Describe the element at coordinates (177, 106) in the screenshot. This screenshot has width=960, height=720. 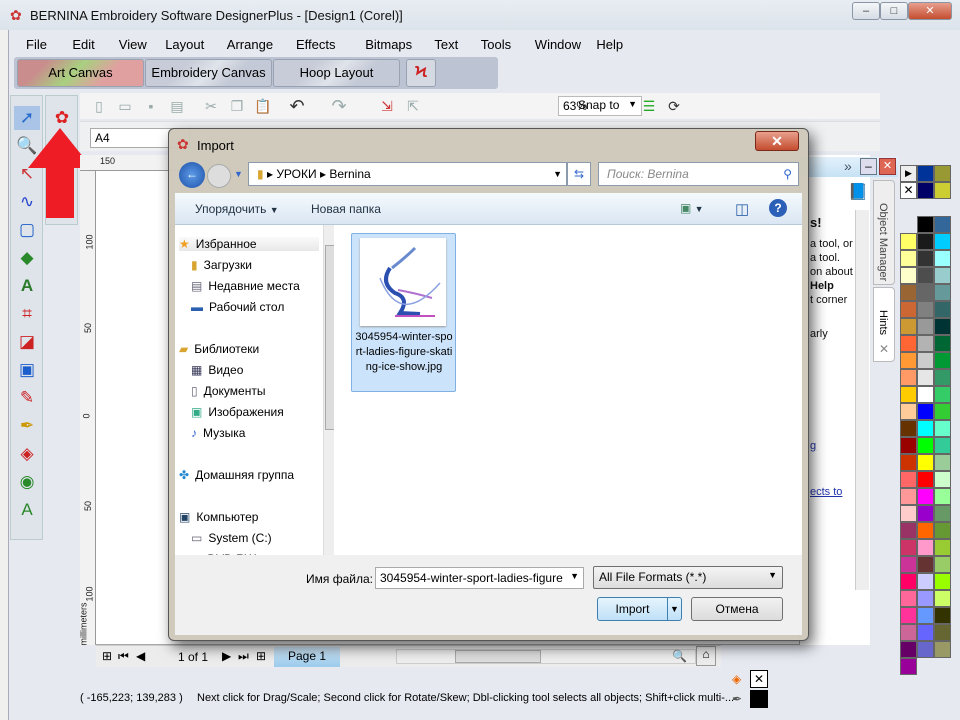
I see `print-icon: ▤` at that location.